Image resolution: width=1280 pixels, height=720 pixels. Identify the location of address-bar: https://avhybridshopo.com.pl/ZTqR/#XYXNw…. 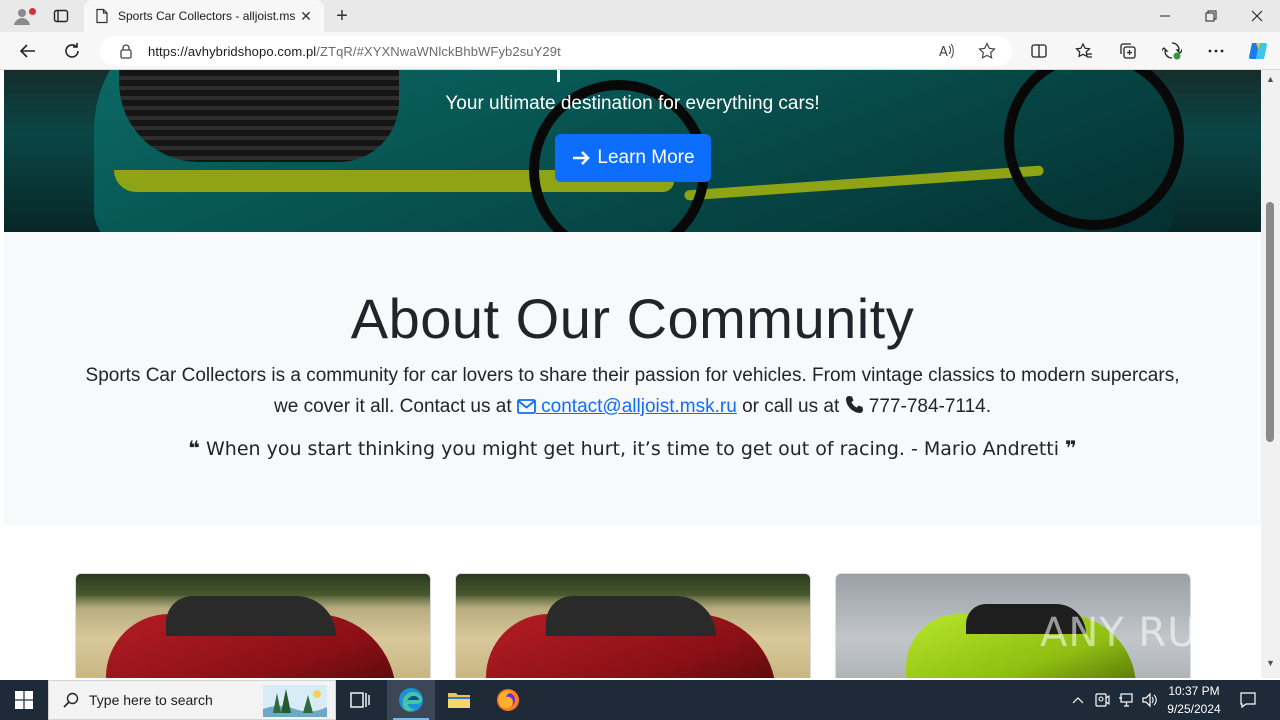
(556, 51).